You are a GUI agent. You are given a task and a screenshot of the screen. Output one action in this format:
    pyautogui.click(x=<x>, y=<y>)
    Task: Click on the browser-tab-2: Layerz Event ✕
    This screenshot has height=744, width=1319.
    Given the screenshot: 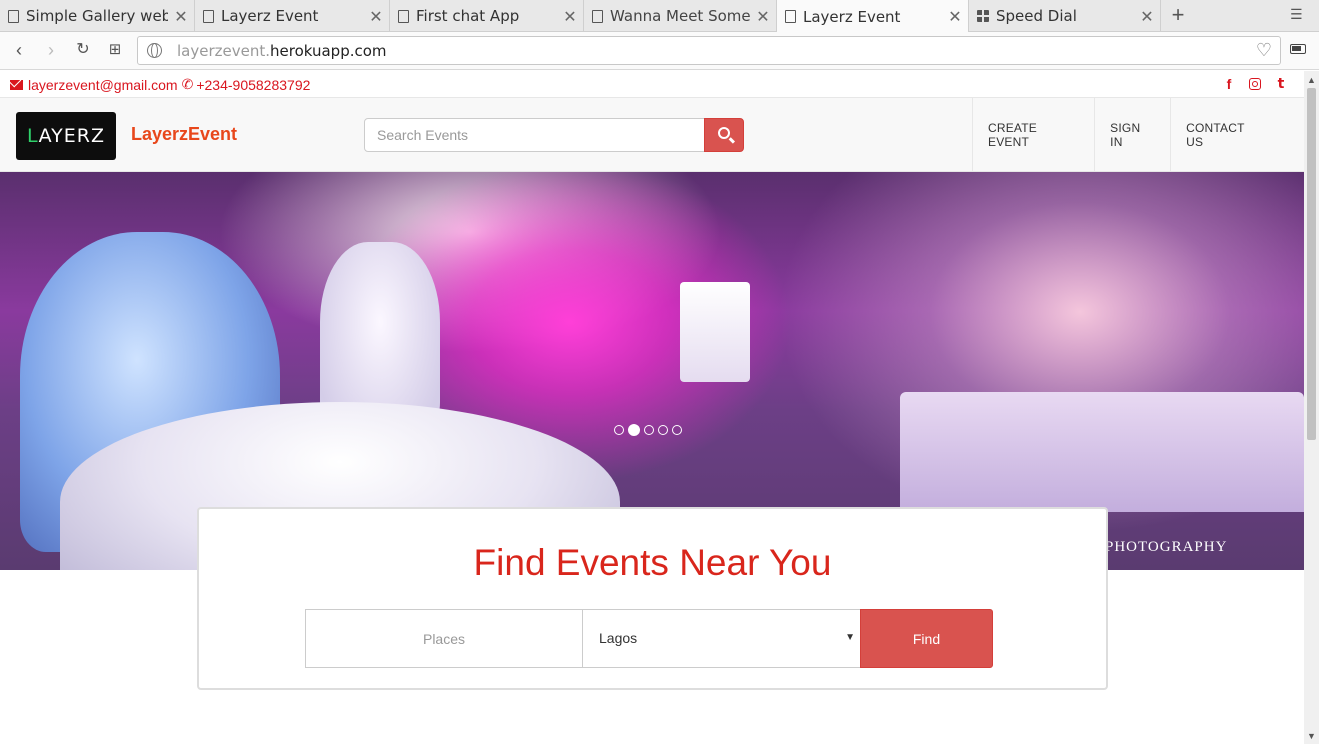 What is the action you would take?
    pyautogui.click(x=292, y=16)
    